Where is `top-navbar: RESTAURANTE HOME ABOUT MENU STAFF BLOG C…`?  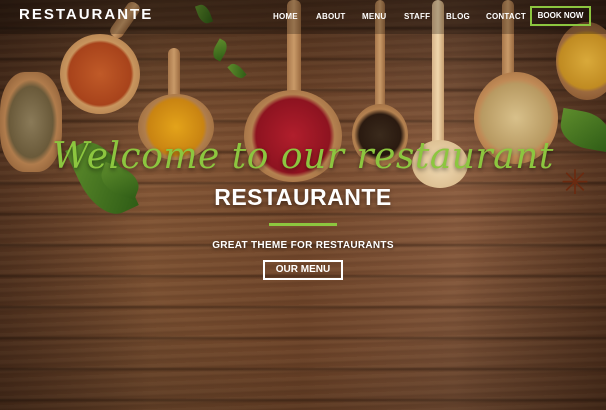
top-navbar: RESTAURANTE HOME ABOUT MENU STAFF BLOG C… is located at coordinates (303, 17).